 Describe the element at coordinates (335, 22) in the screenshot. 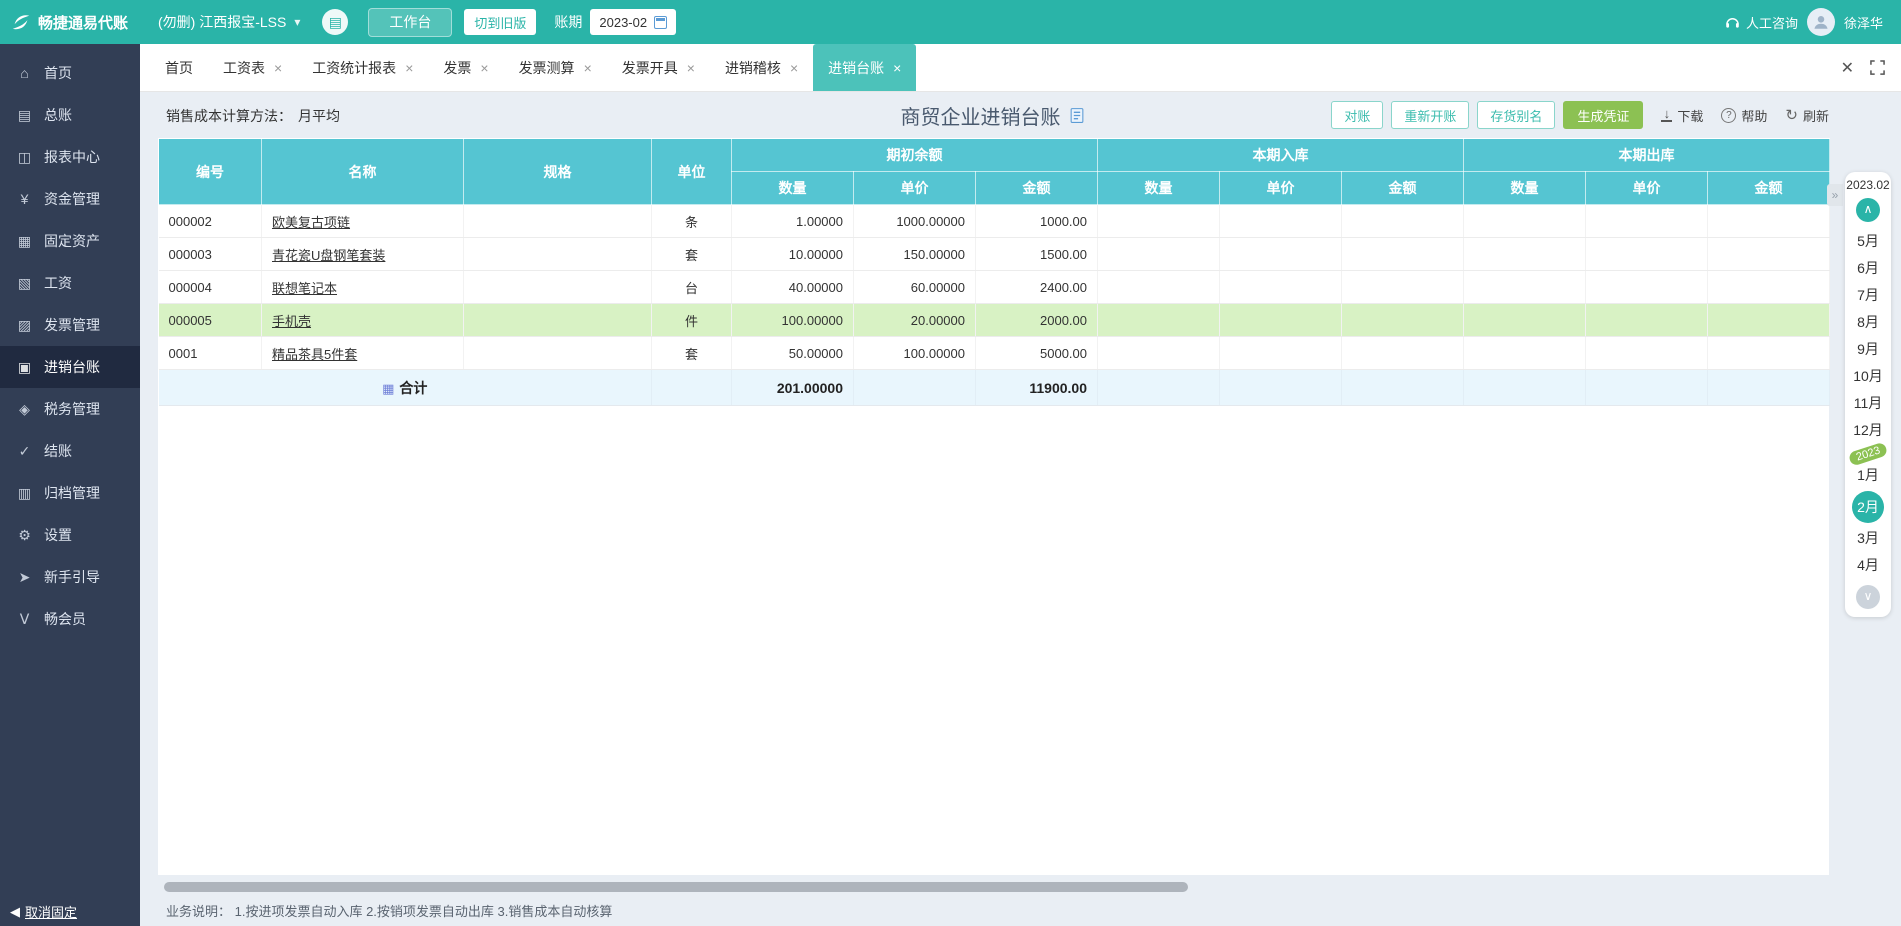

I see `memo-icon: ▤` at that location.